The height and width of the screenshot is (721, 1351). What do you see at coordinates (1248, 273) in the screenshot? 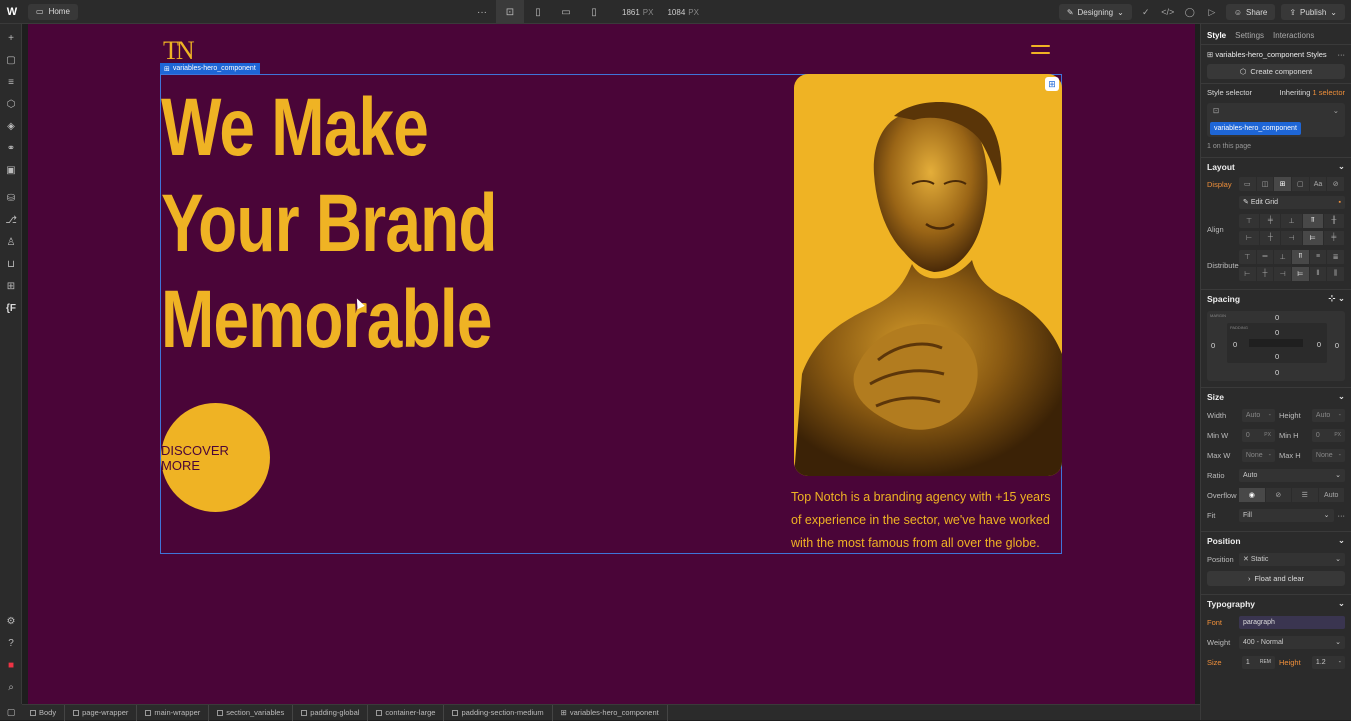
I see `dist-left-icon: ⊢` at bounding box center [1248, 273].